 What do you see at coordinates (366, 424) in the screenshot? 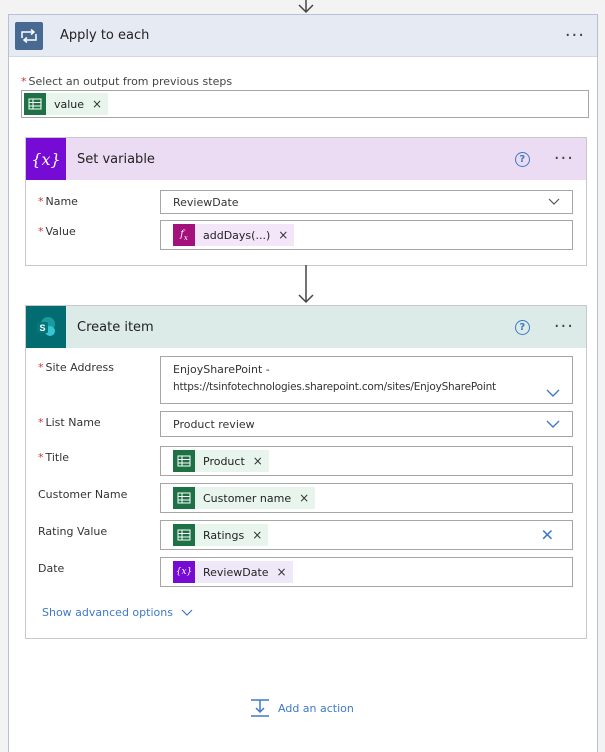
I see `list-name-dropdown: Product review` at bounding box center [366, 424].